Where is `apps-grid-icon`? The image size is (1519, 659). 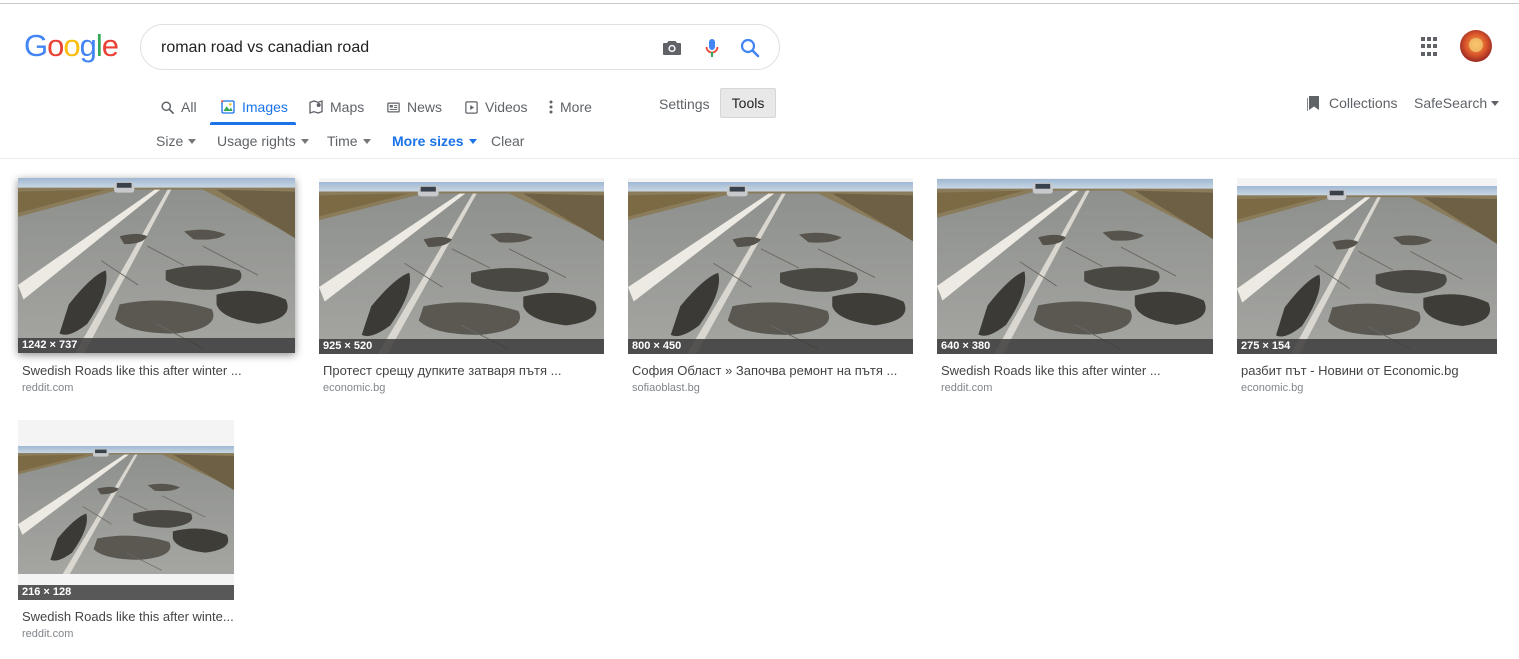
apps-grid-icon is located at coordinates (1431, 47).